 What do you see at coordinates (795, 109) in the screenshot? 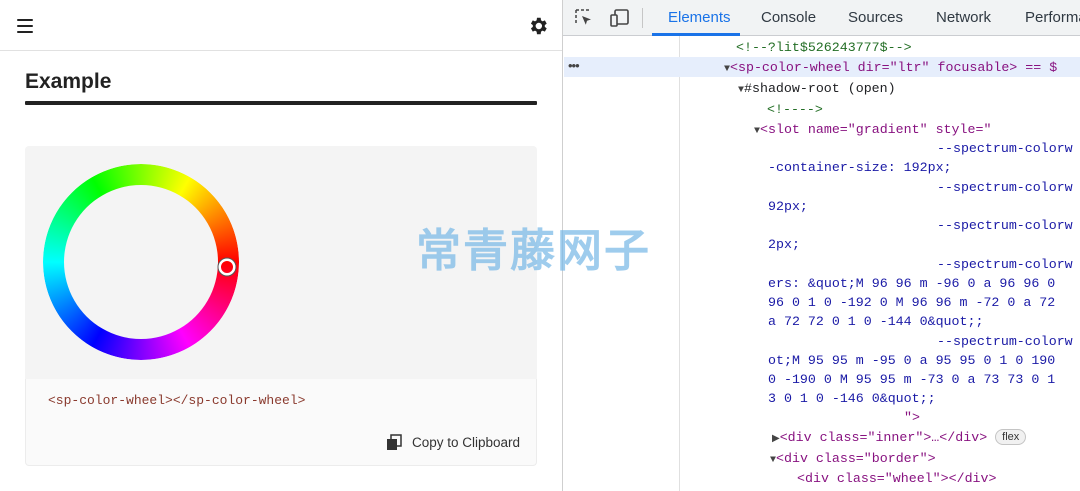
I see `dom-line: <!---->` at bounding box center [795, 109].